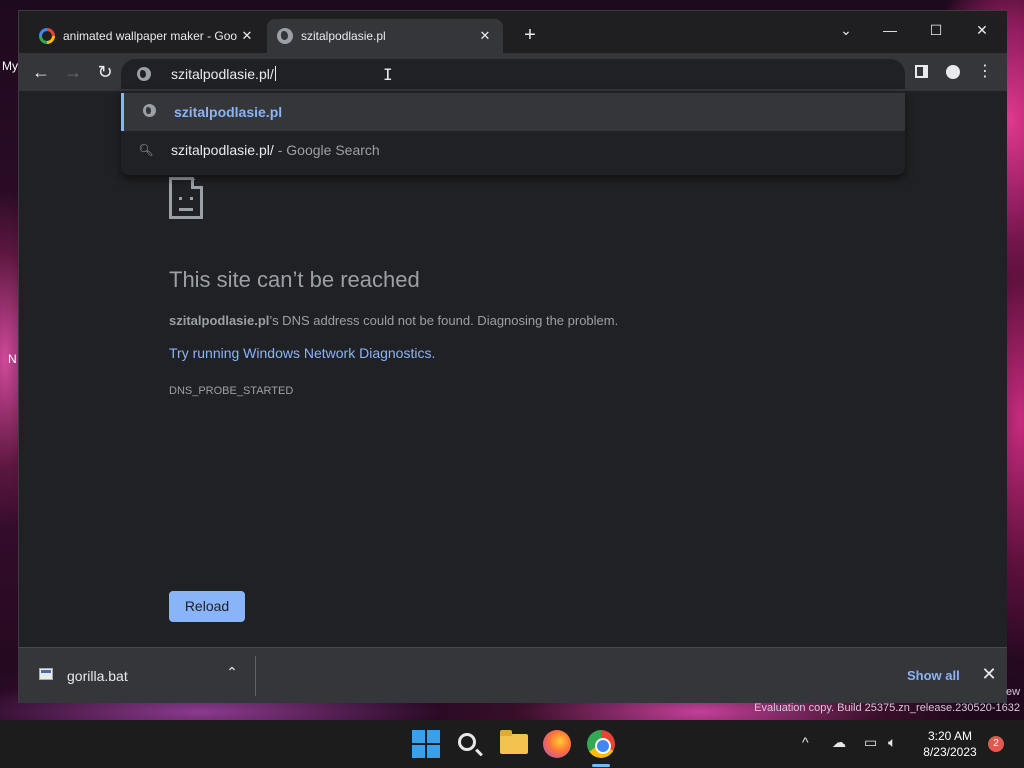  What do you see at coordinates (805, 742) in the screenshot?
I see `show-hidden-icons-icon: ^` at bounding box center [805, 742].